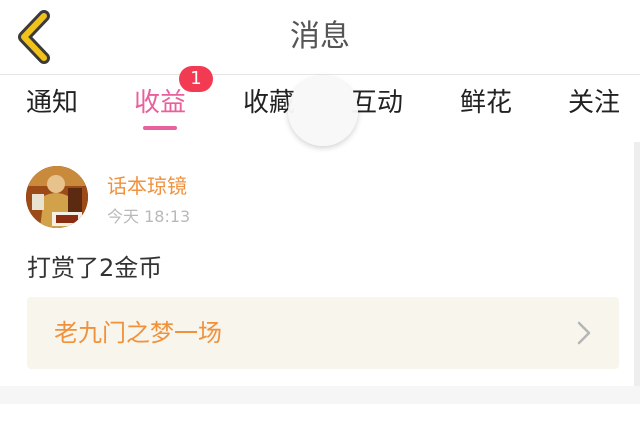 Image resolution: width=640 pixels, height=428 pixels. I want to click on chevron-right-icon, so click(584, 333).